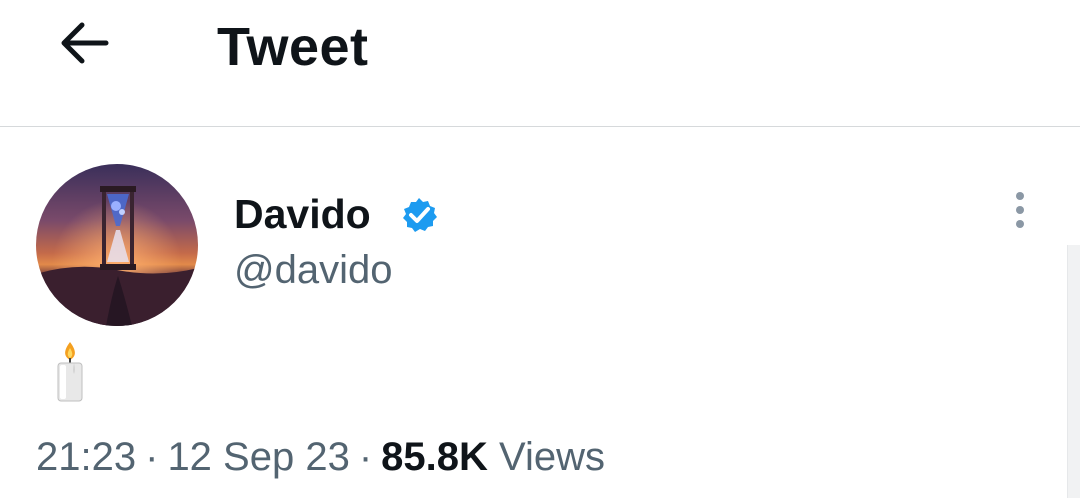 The width and height of the screenshot is (1080, 498). I want to click on tweet-text, so click(75, 372).